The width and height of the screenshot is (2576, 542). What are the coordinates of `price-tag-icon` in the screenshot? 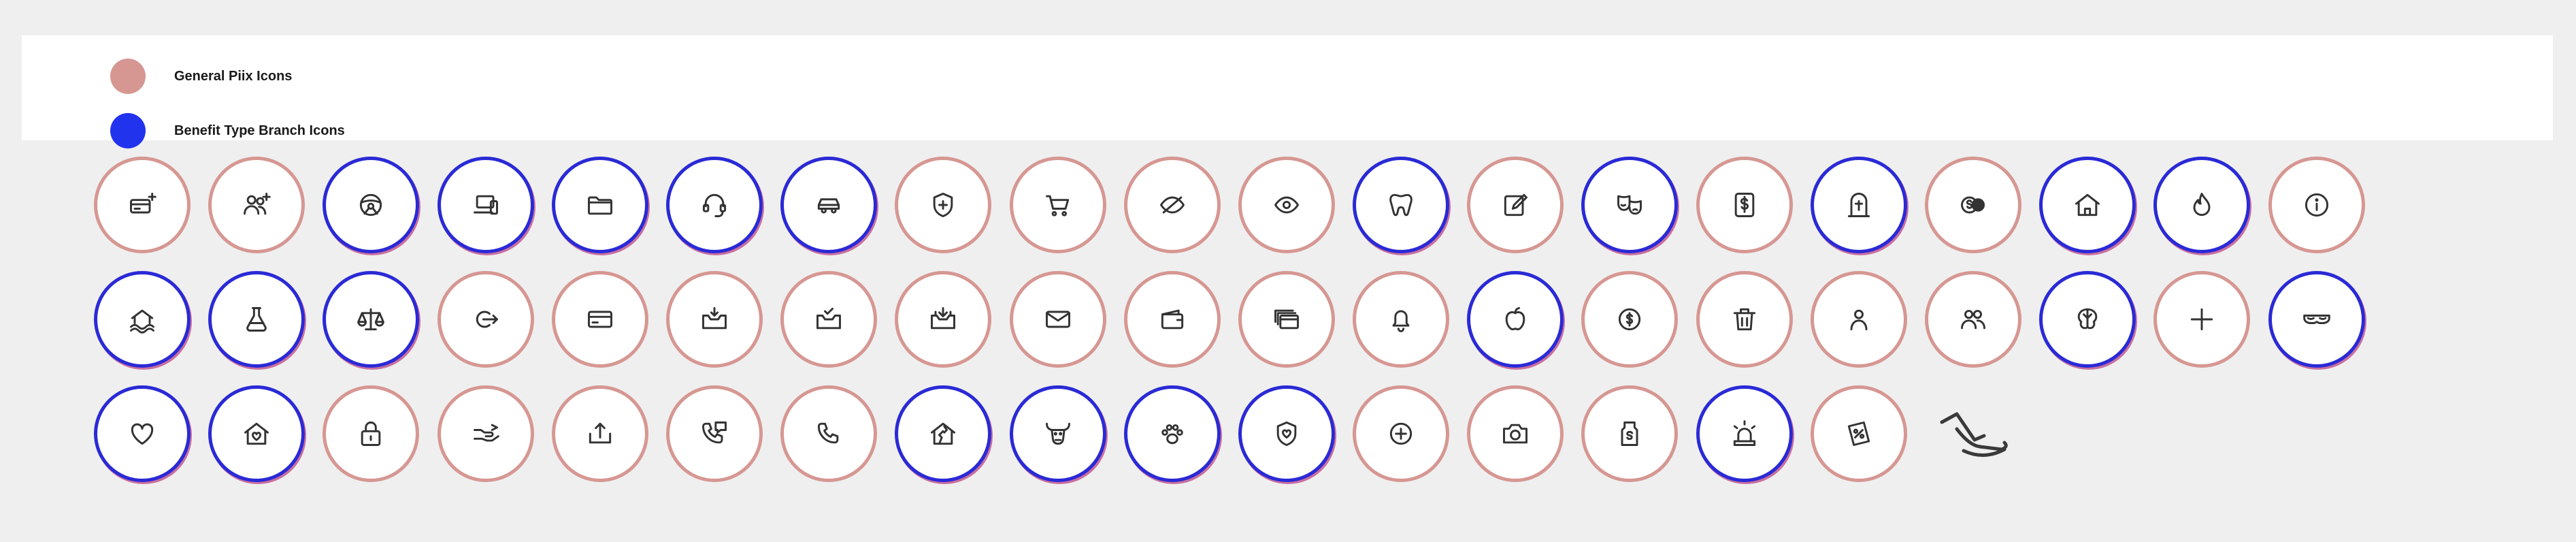 It's located at (1630, 434).